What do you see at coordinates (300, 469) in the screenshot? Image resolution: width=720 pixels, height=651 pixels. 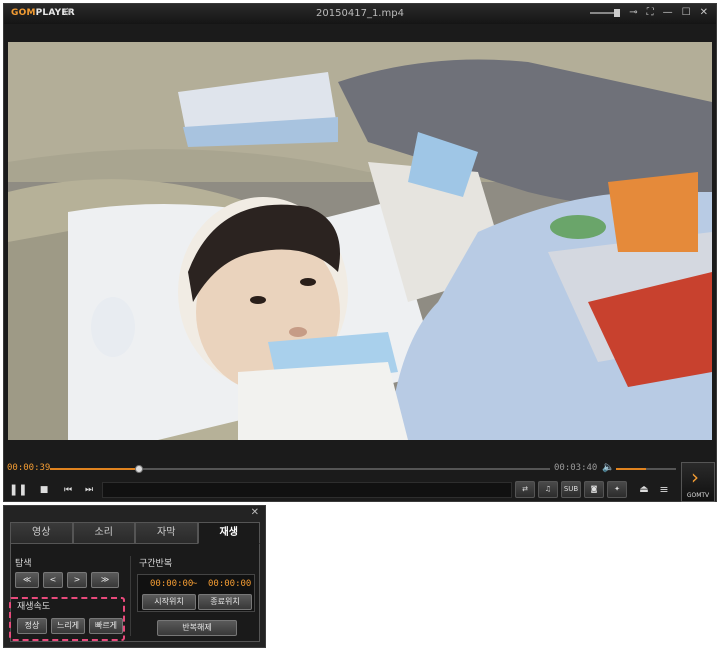 I see `seek-bar` at bounding box center [300, 469].